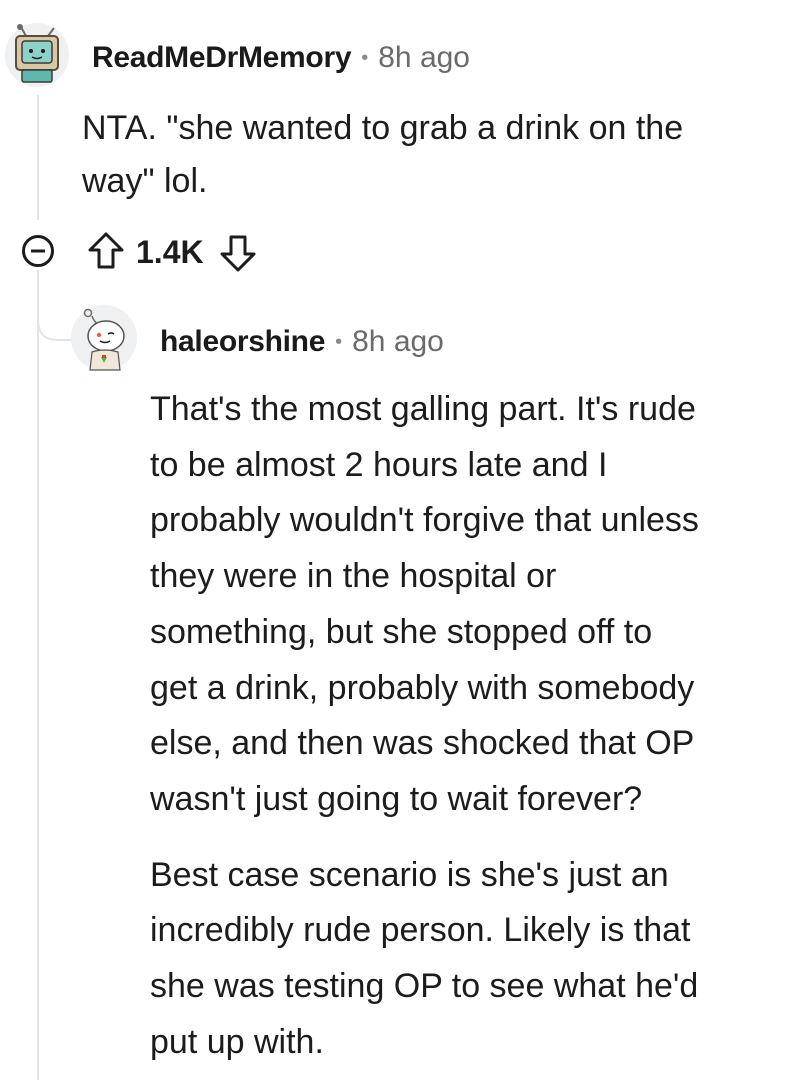 This screenshot has height=1080, width=793. I want to click on comment-header: ReadMeDrMemory • 8h ago, so click(281, 58).